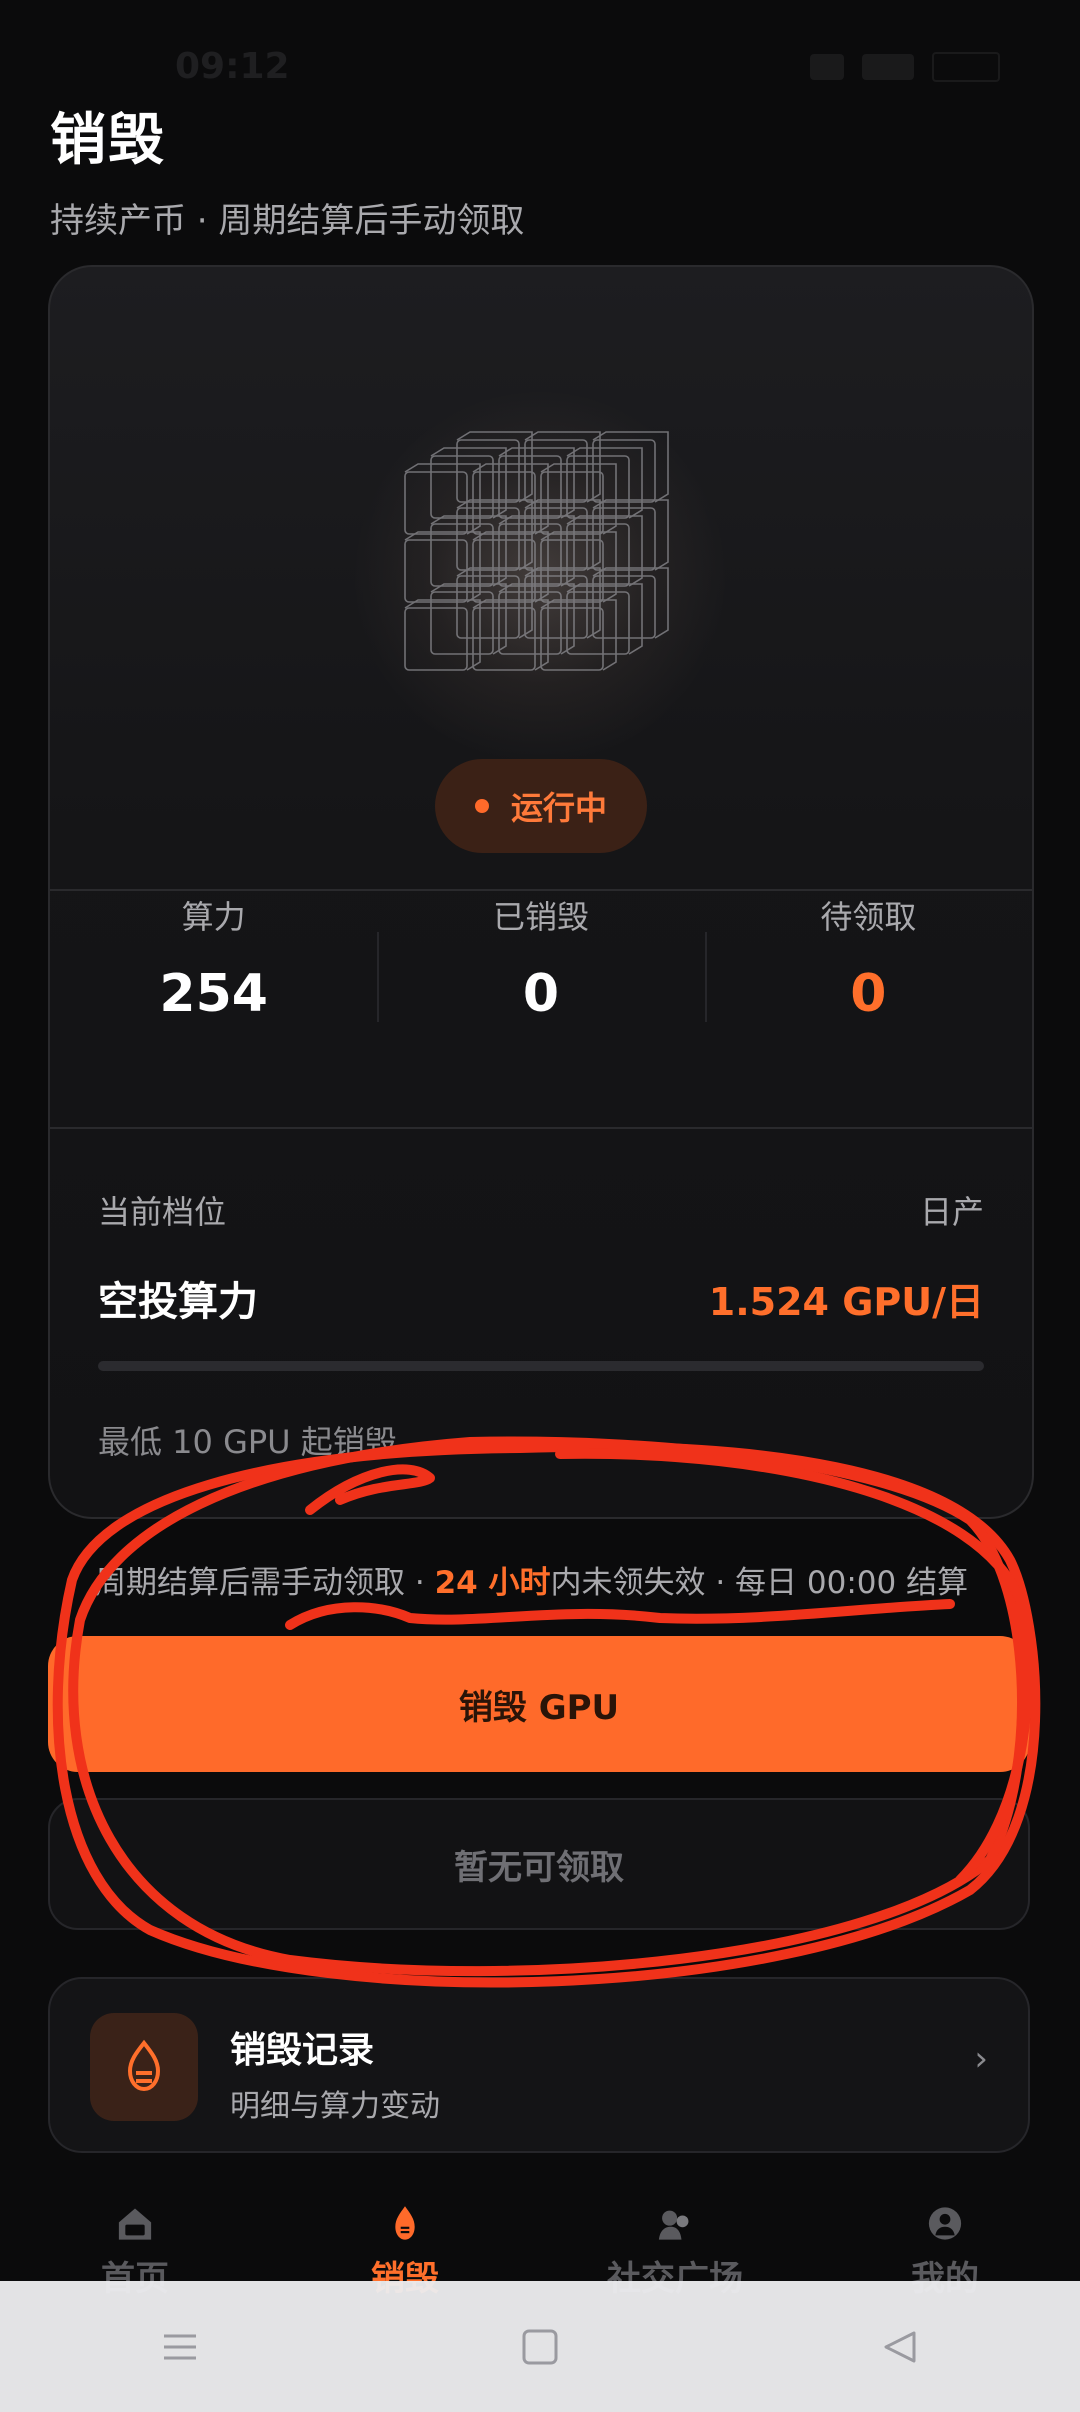 The image size is (1080, 2412). Describe the element at coordinates (108, 140) in the screenshot. I see `page-title: 销毁` at that location.